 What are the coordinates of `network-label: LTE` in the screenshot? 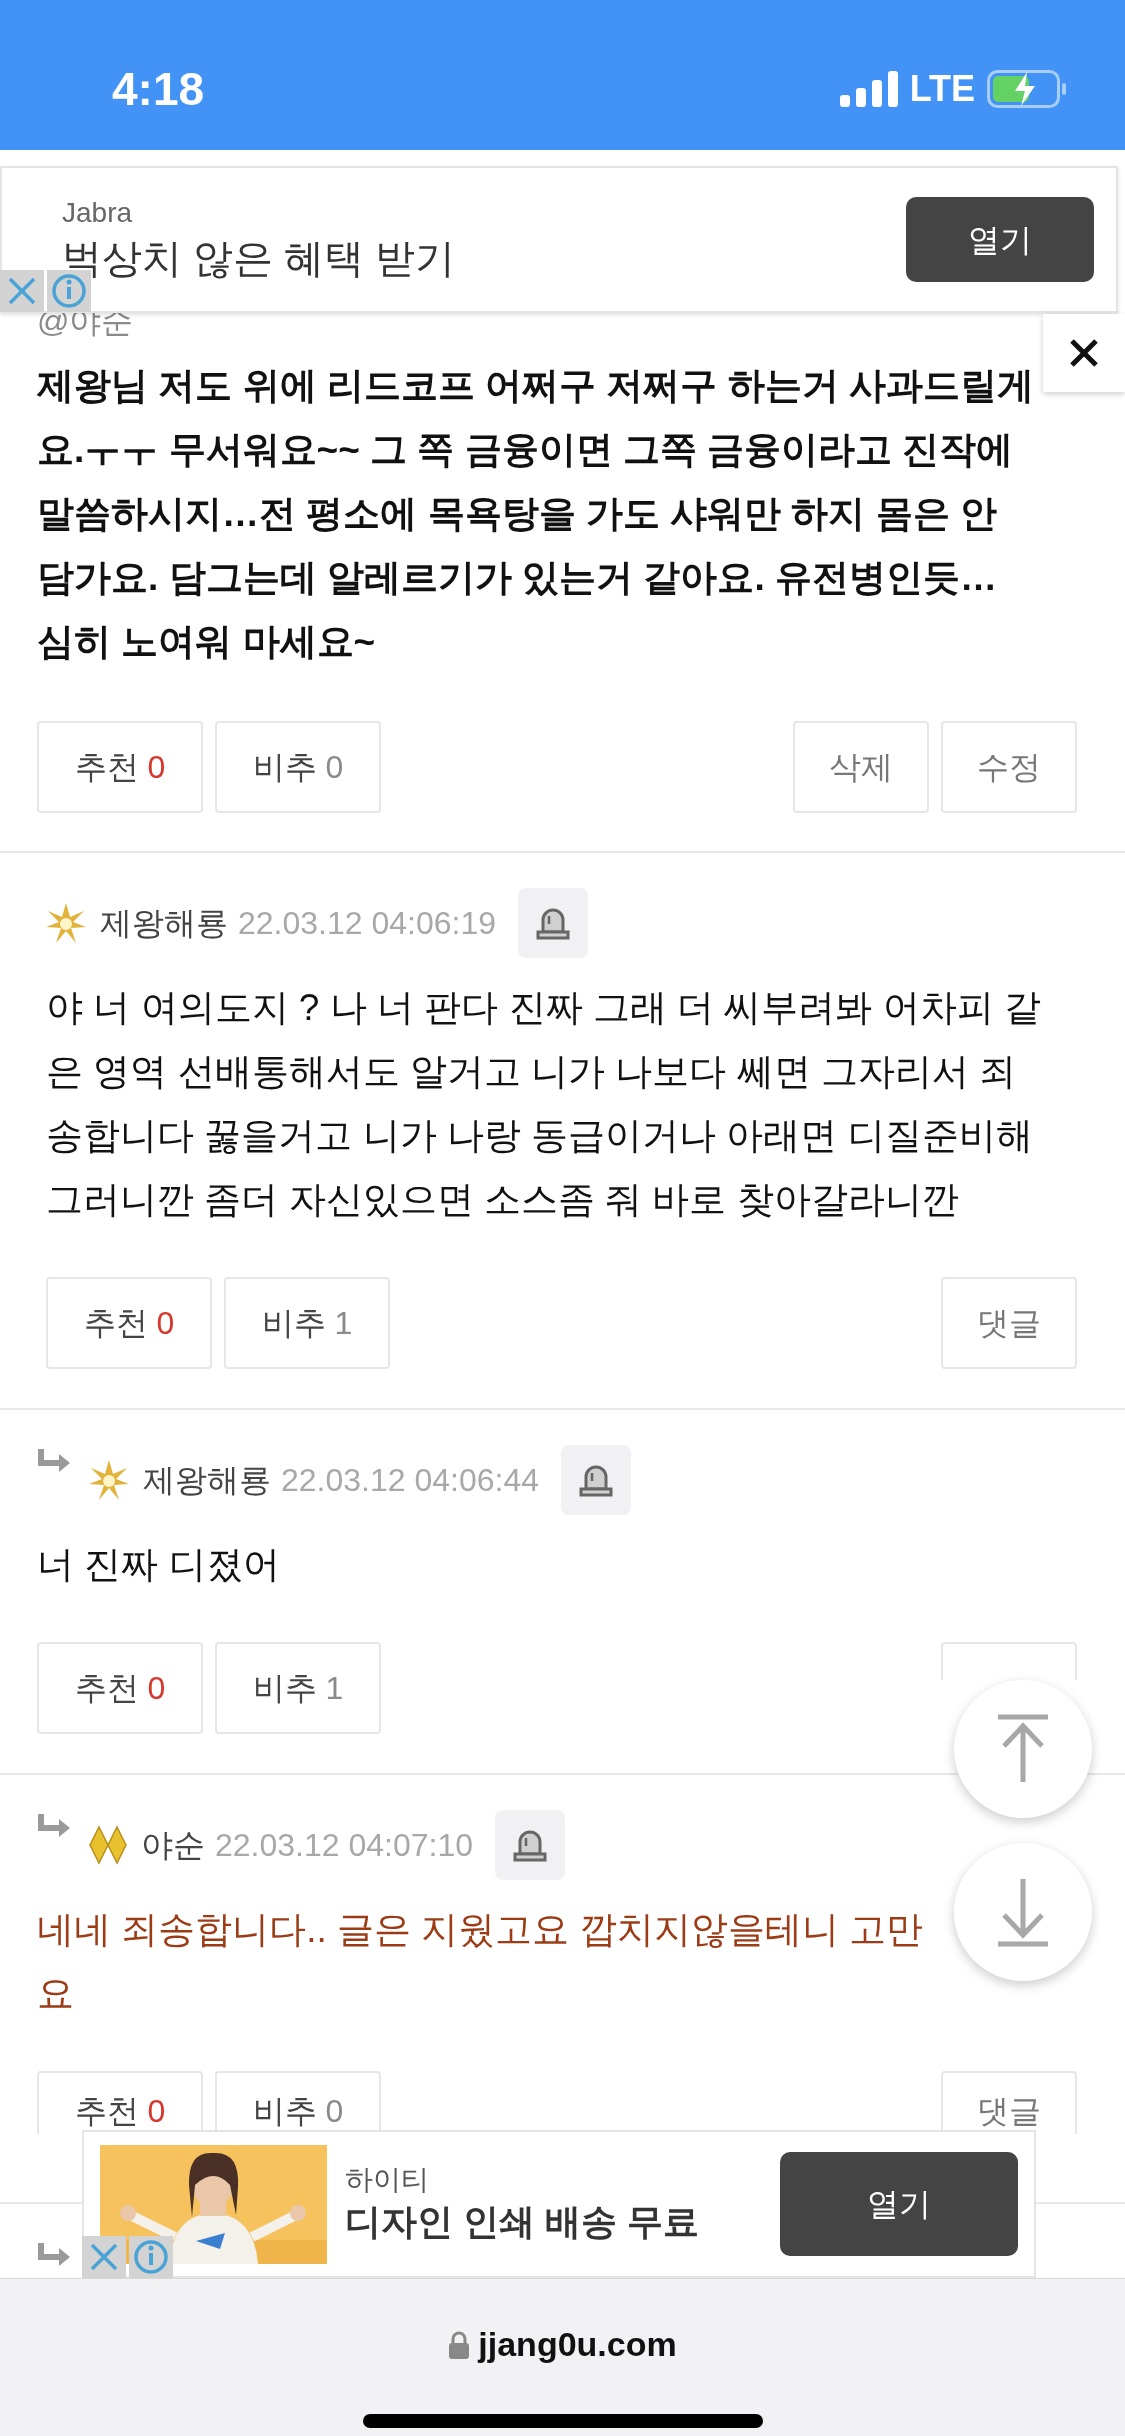 It's located at (942, 89).